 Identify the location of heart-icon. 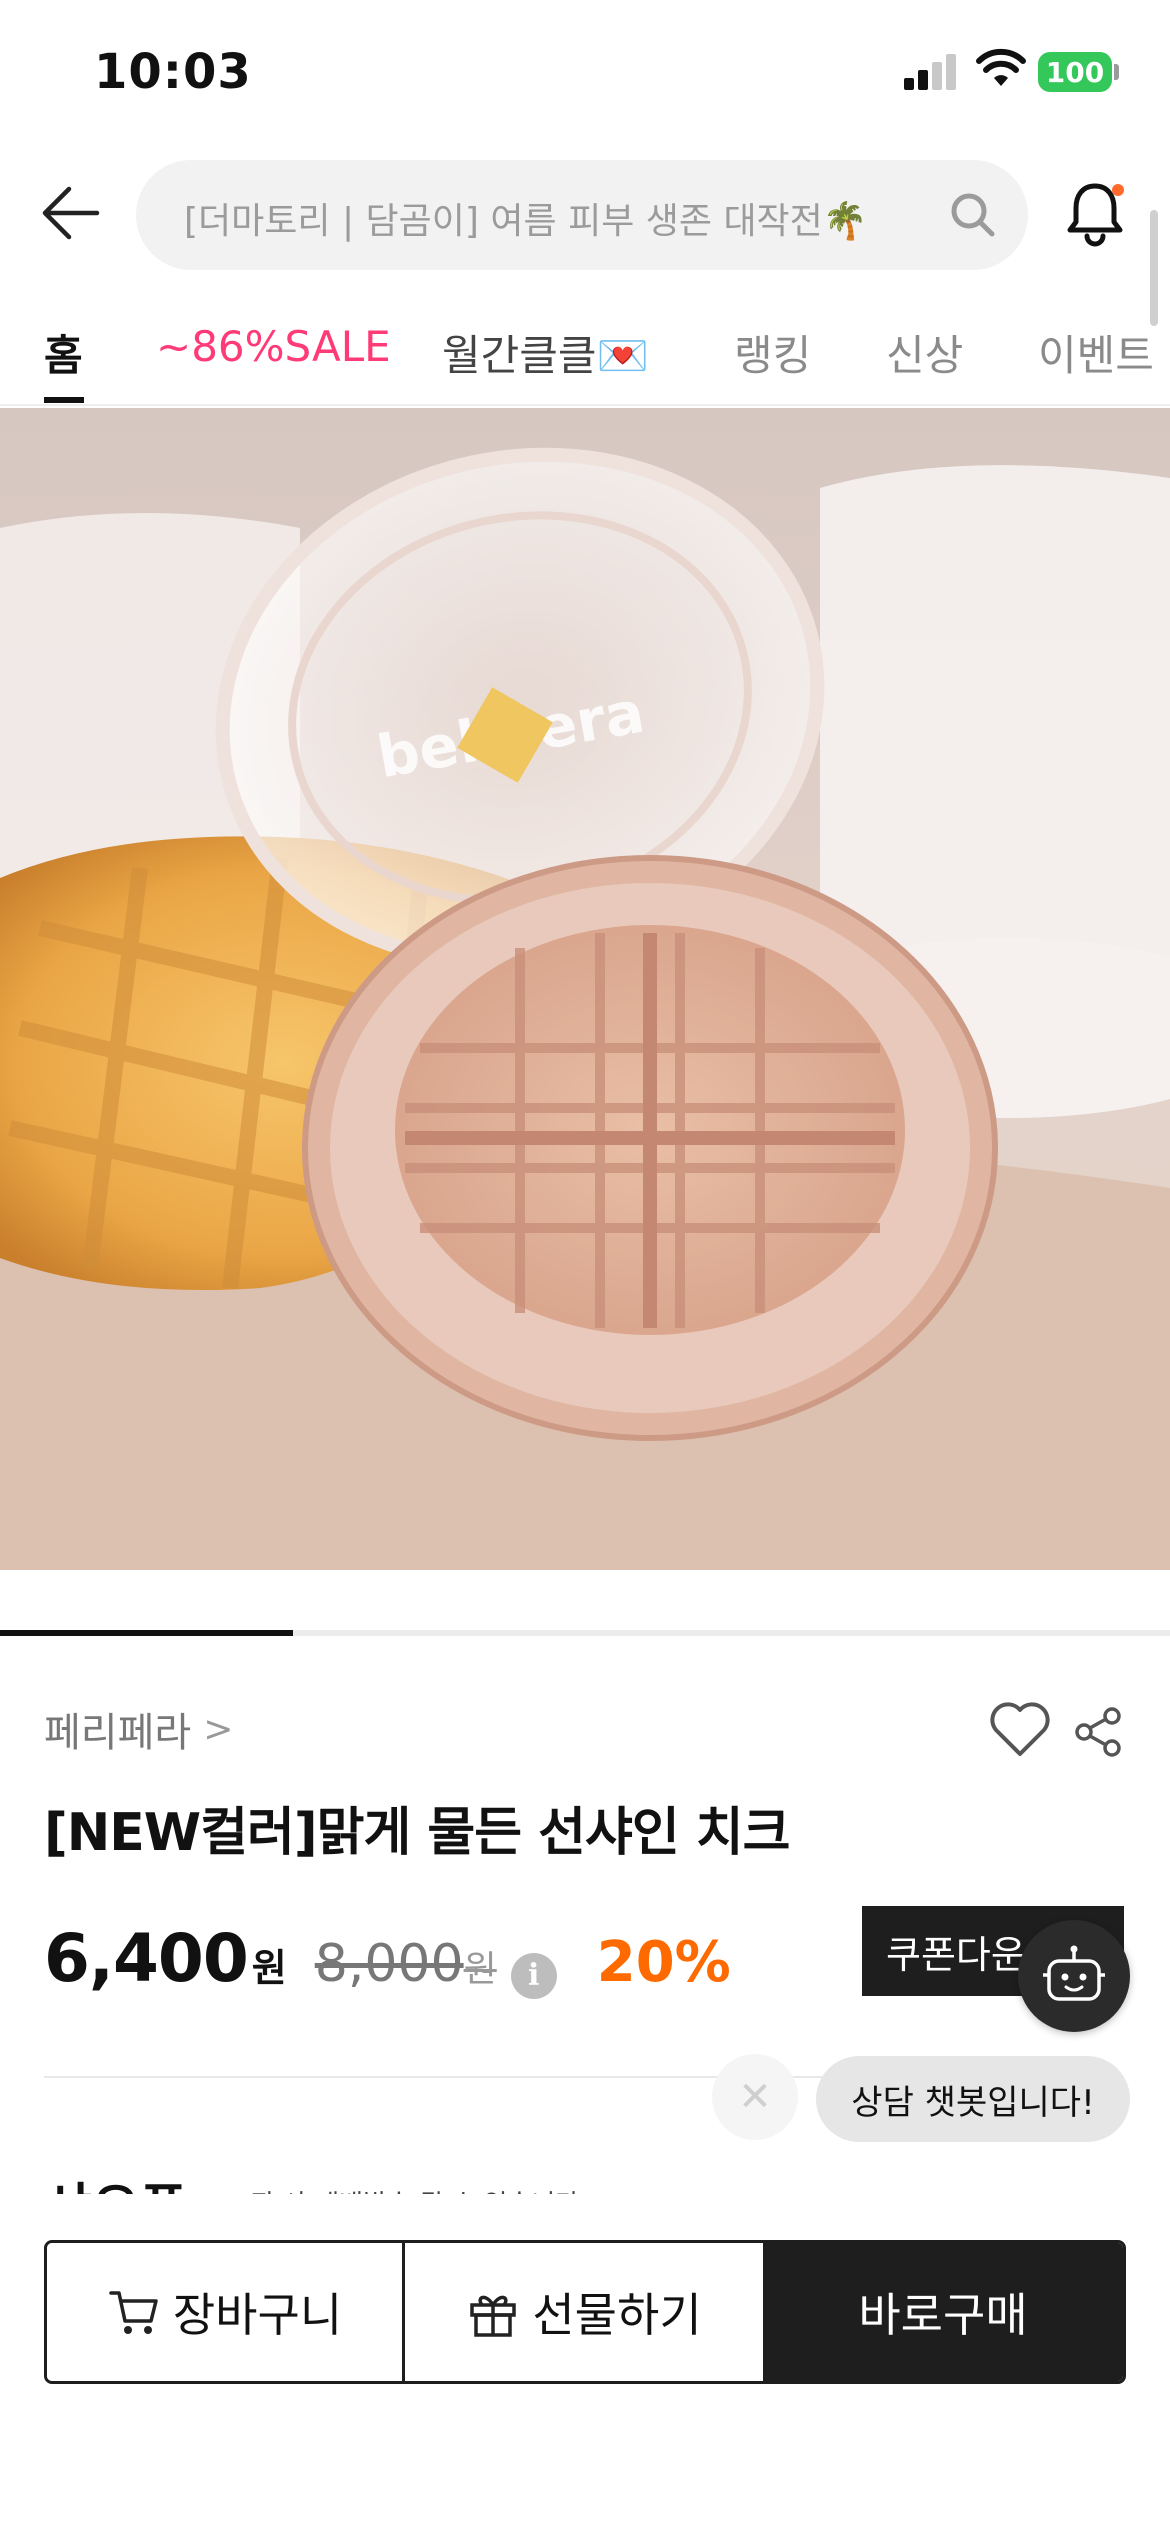
(1020, 1730).